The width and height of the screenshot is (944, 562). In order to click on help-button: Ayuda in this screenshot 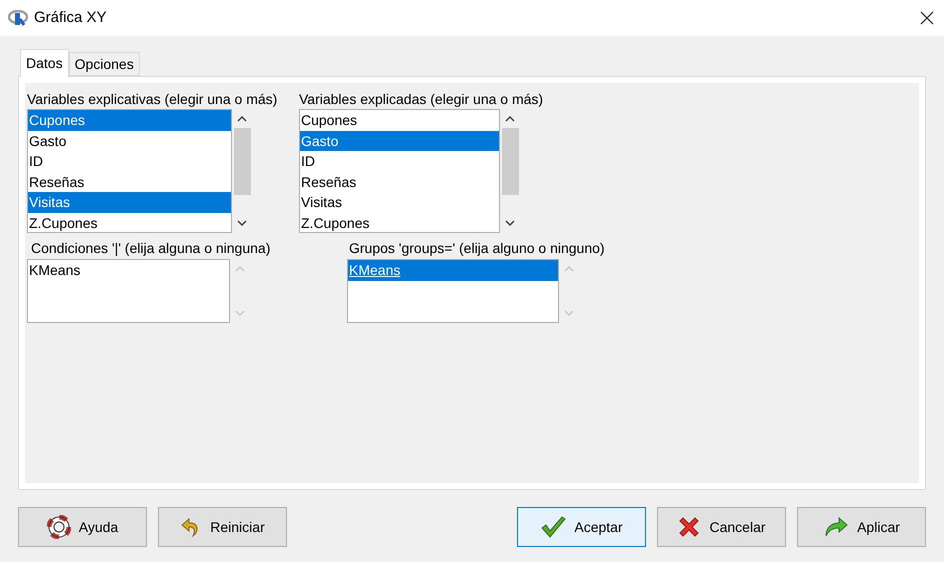, I will do `click(82, 527)`.